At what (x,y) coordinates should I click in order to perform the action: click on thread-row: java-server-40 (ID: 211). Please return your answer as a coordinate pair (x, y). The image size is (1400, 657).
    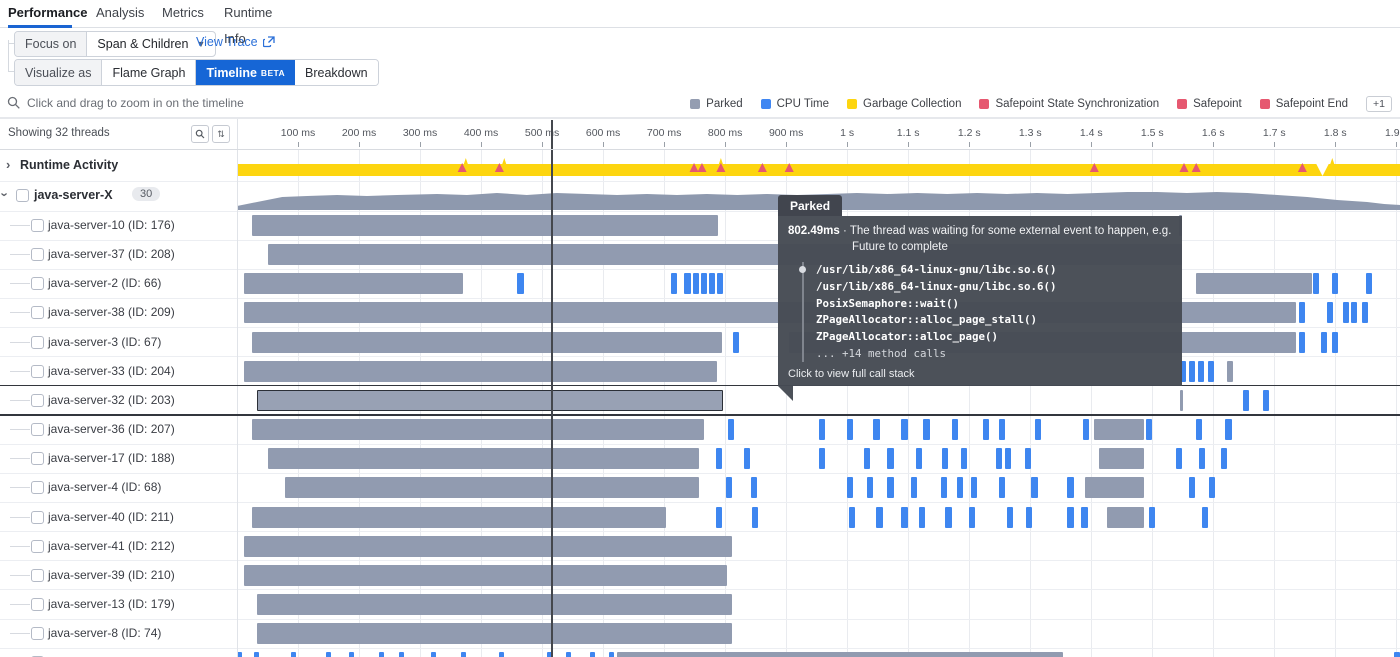
    Looking at the image, I should click on (118, 517).